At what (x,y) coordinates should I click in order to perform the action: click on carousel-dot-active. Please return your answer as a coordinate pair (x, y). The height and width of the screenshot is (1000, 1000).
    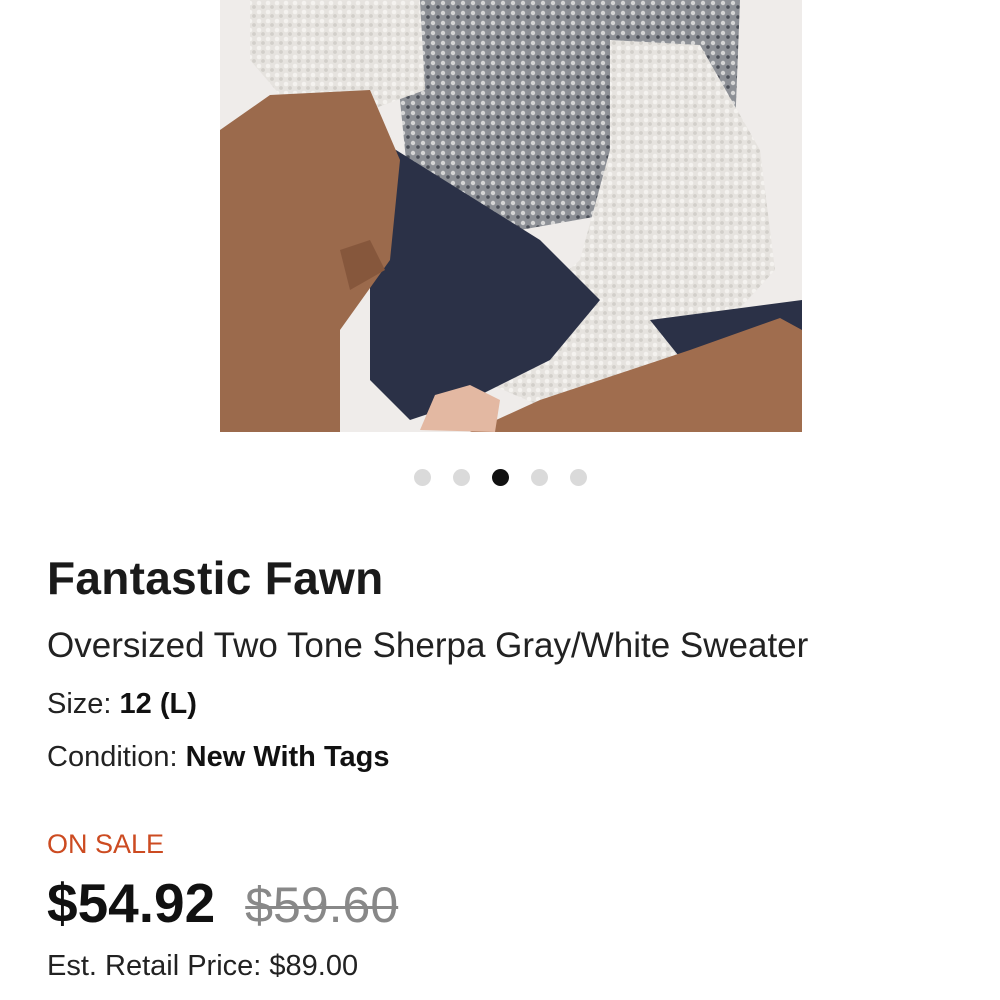
    Looking at the image, I should click on (500, 477).